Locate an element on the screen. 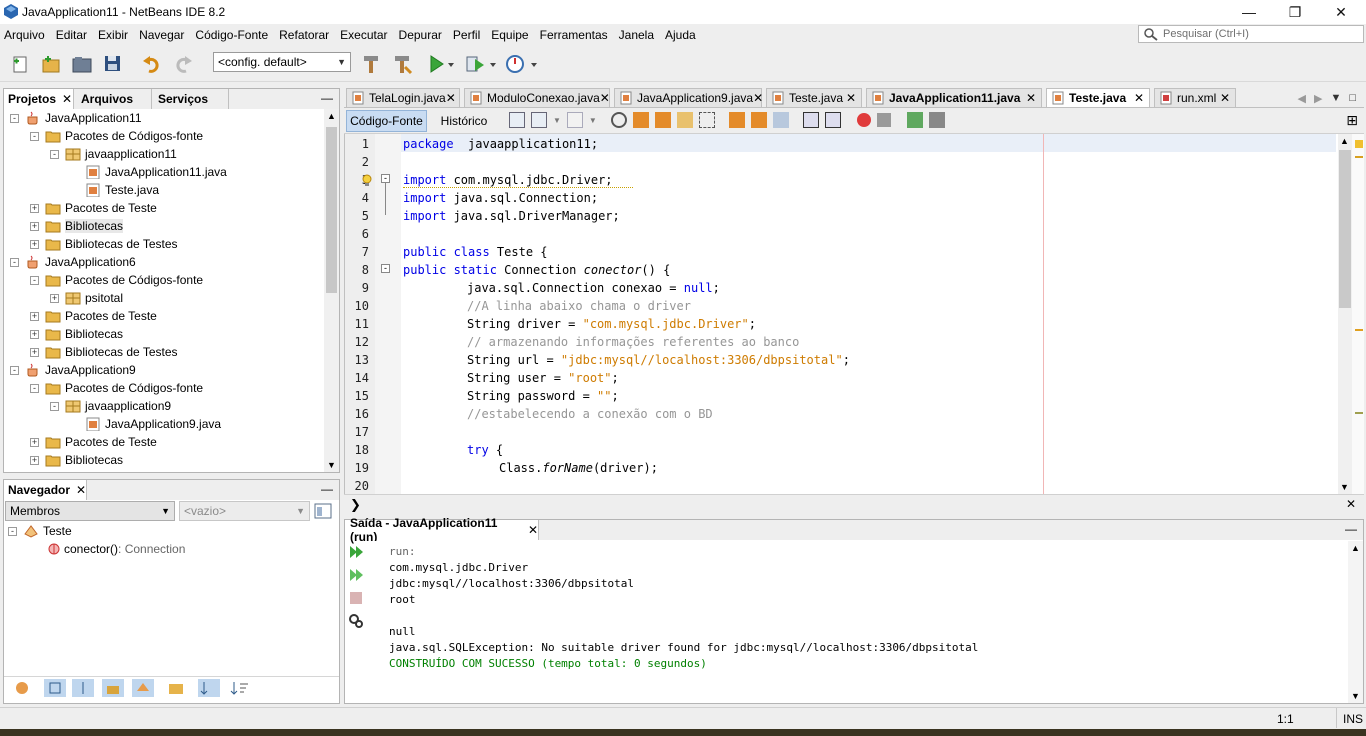 This screenshot has width=1366, height=736. menu-depurar: Depurar is located at coordinates (420, 35).